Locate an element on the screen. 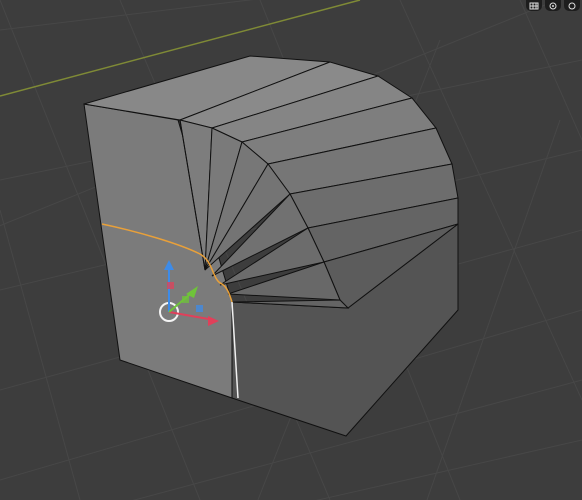 The width and height of the screenshot is (582, 500). overlay-icon is located at coordinates (553, 5).